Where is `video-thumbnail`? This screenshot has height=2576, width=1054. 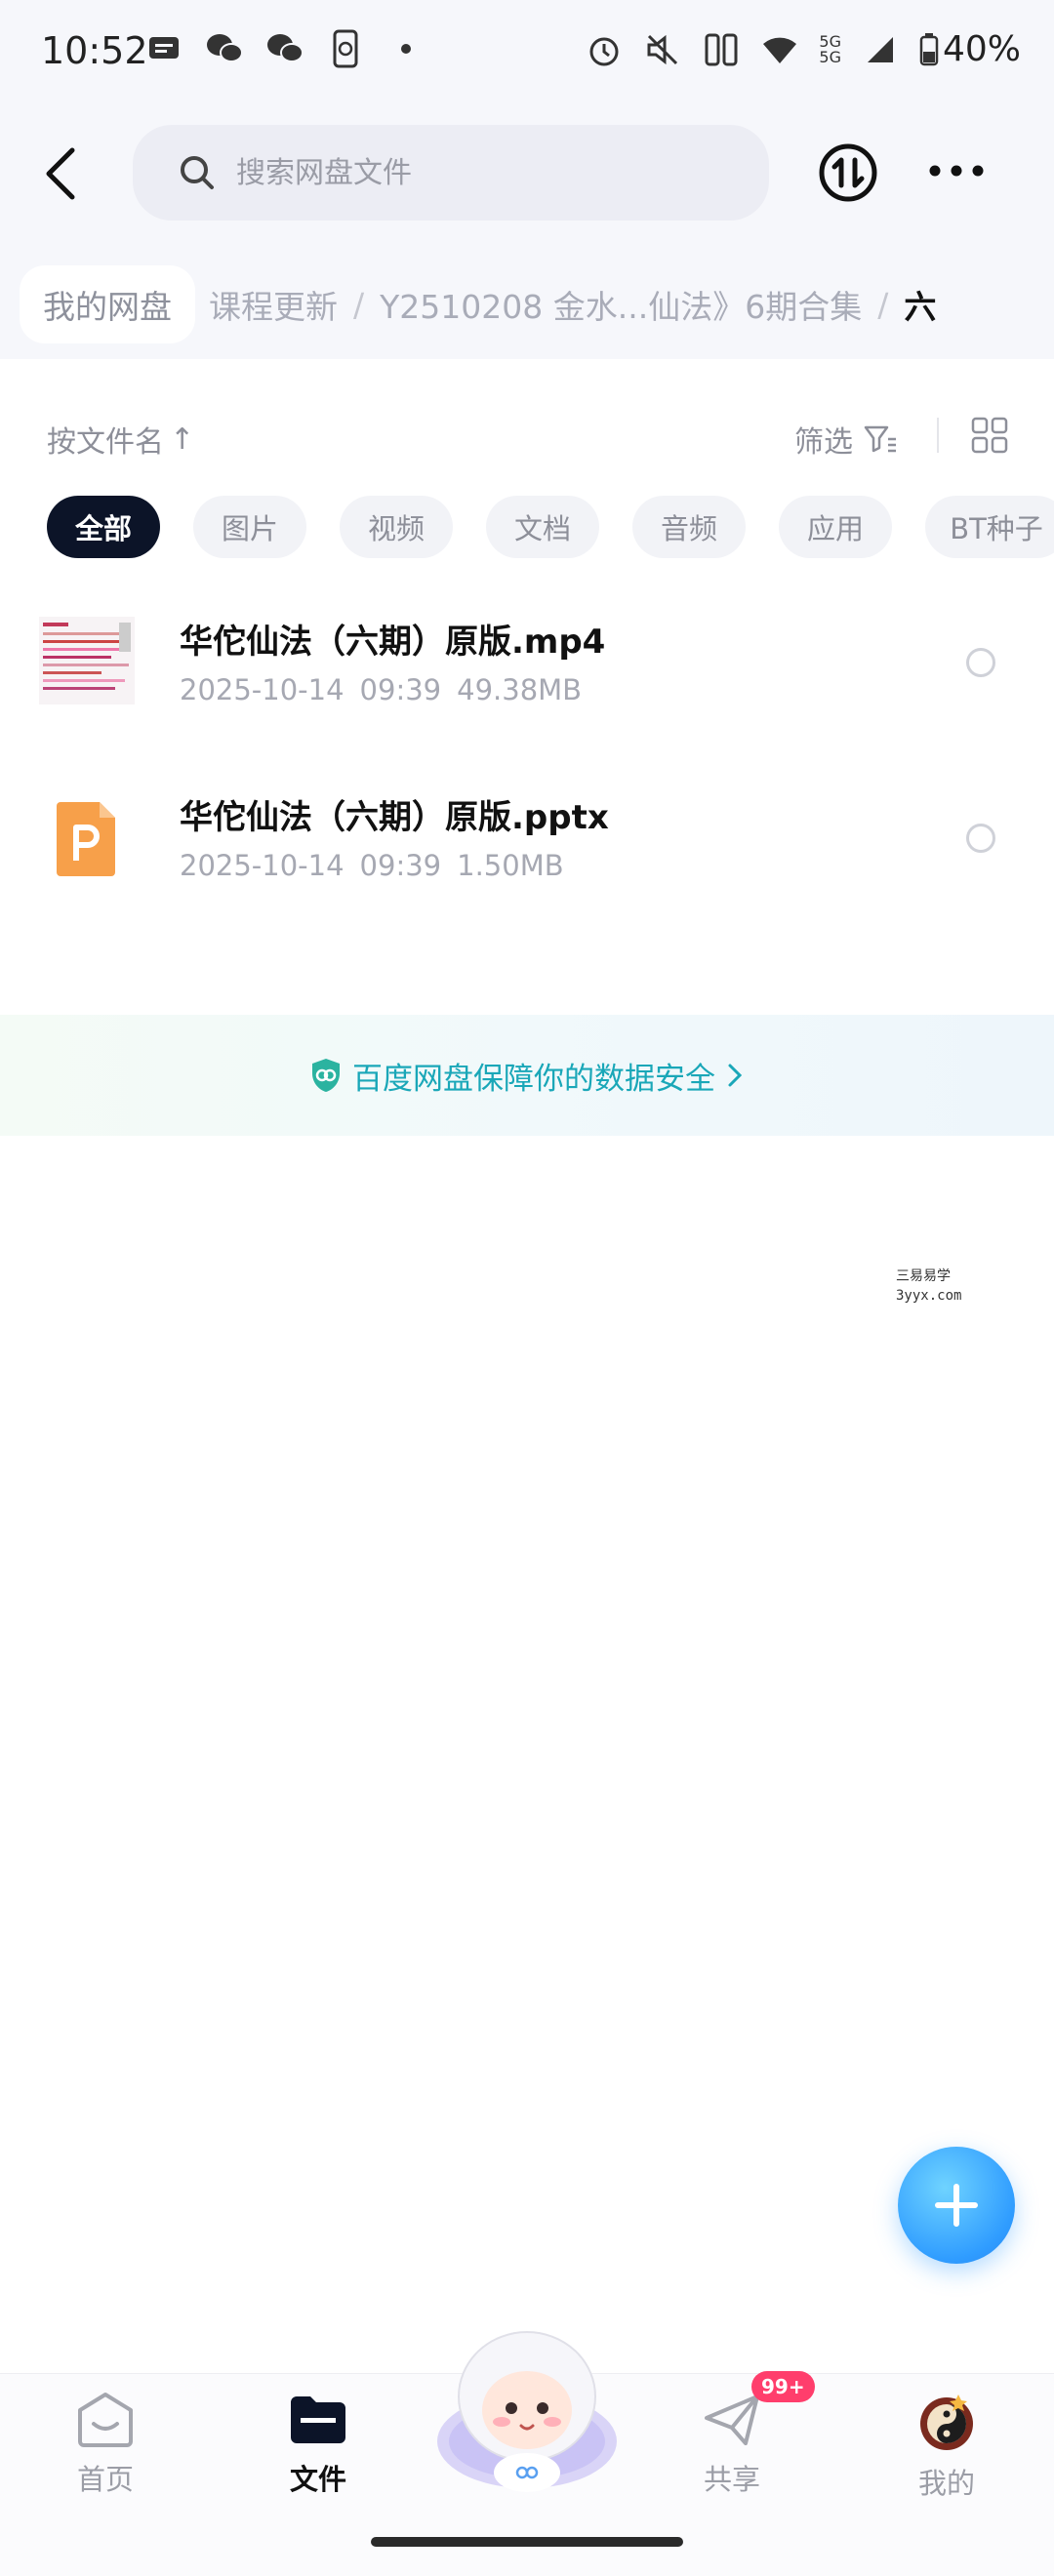
video-thumbnail is located at coordinates (87, 660).